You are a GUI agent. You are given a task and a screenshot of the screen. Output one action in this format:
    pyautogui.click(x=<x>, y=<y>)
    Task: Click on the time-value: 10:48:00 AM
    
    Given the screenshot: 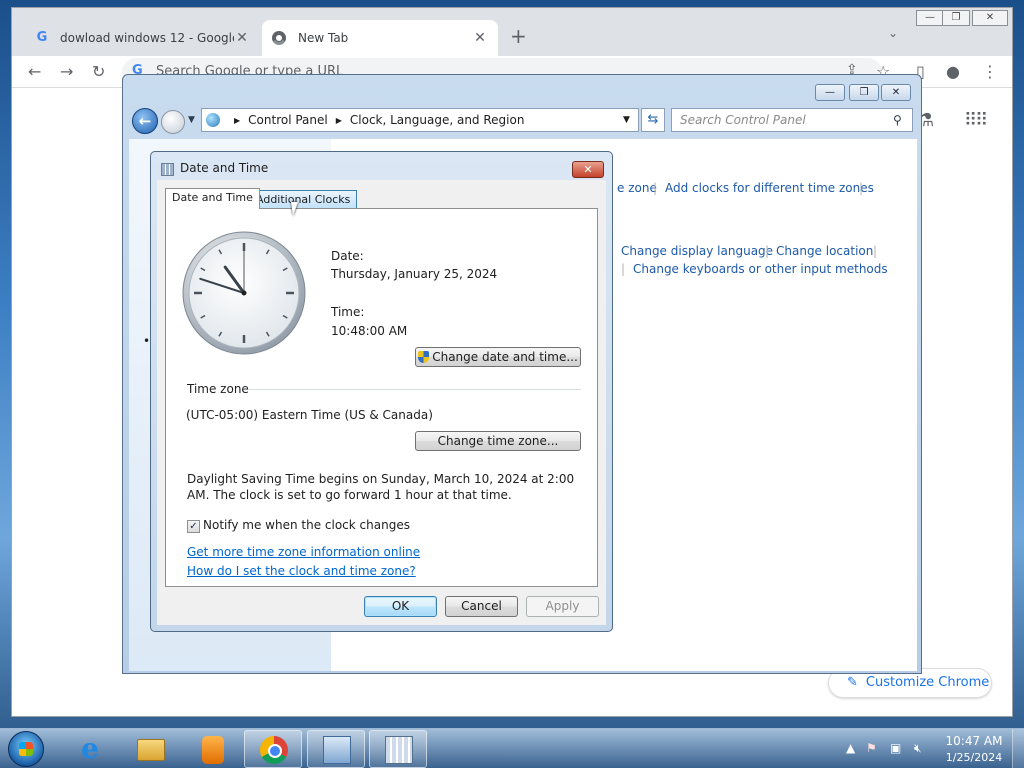 What is the action you would take?
    pyautogui.click(x=369, y=331)
    